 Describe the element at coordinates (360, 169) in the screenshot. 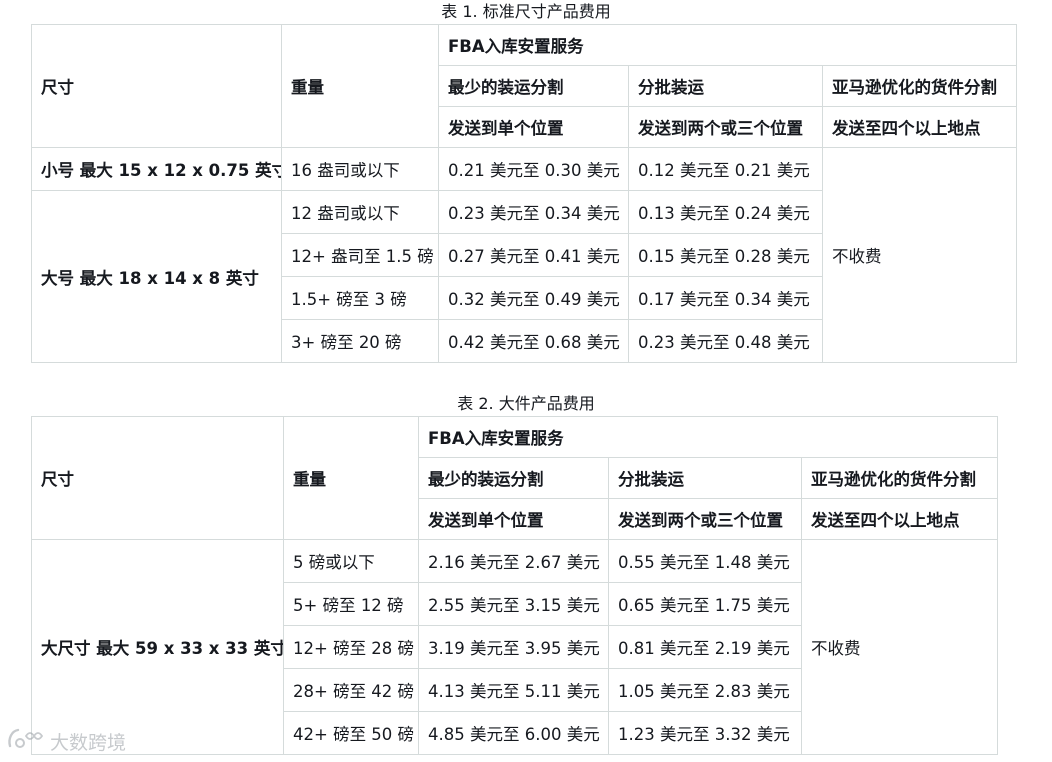

I see `weight-cell: 16 盎司或以下` at that location.